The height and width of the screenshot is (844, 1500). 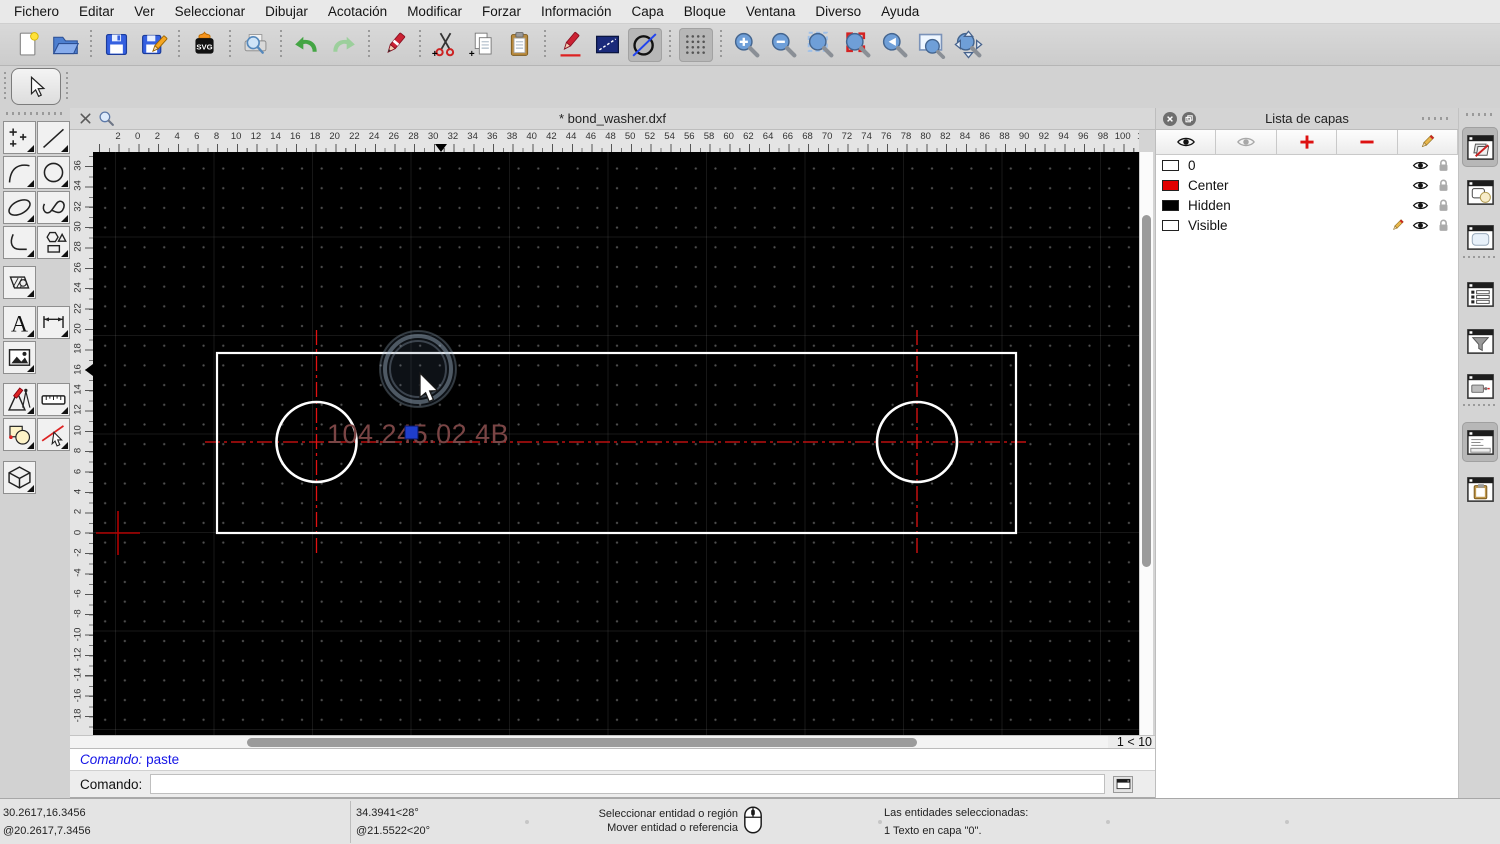 What do you see at coordinates (256, 45) in the screenshot?
I see `print-preview-button` at bounding box center [256, 45].